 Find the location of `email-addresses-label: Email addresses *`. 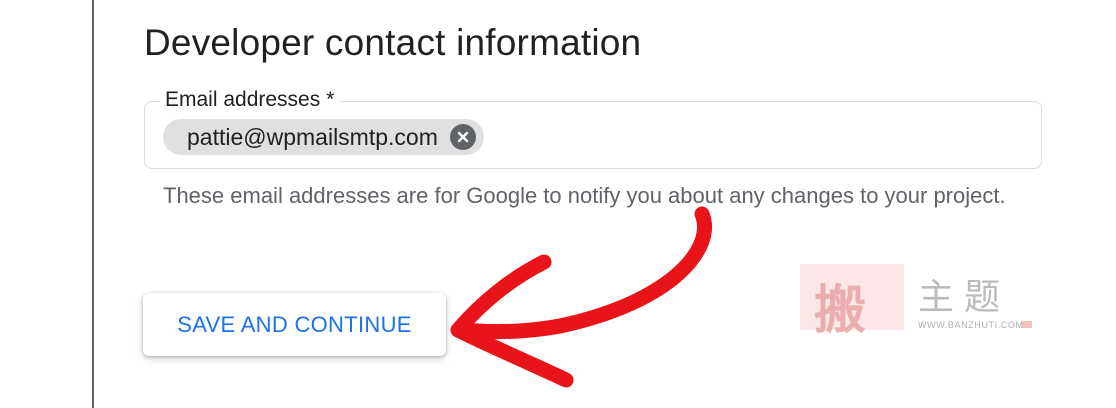

email-addresses-label: Email addresses * is located at coordinates (250, 100).